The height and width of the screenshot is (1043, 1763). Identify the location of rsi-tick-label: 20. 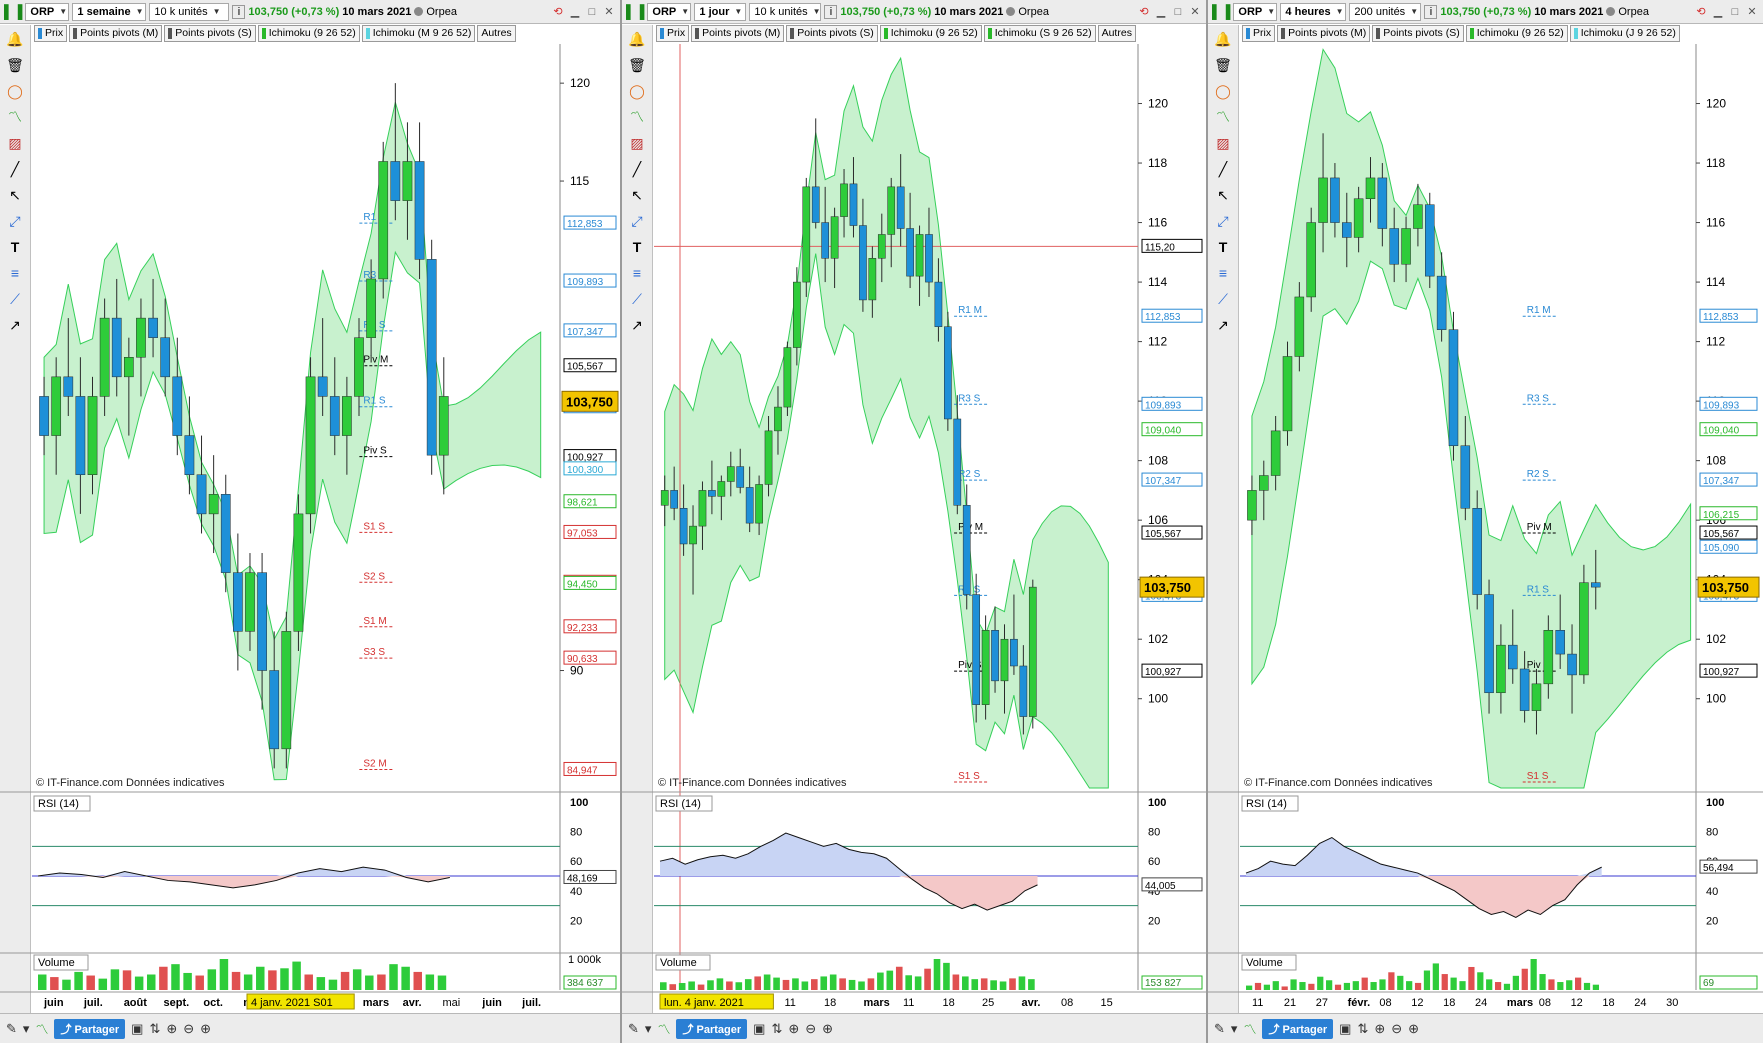
(576, 921).